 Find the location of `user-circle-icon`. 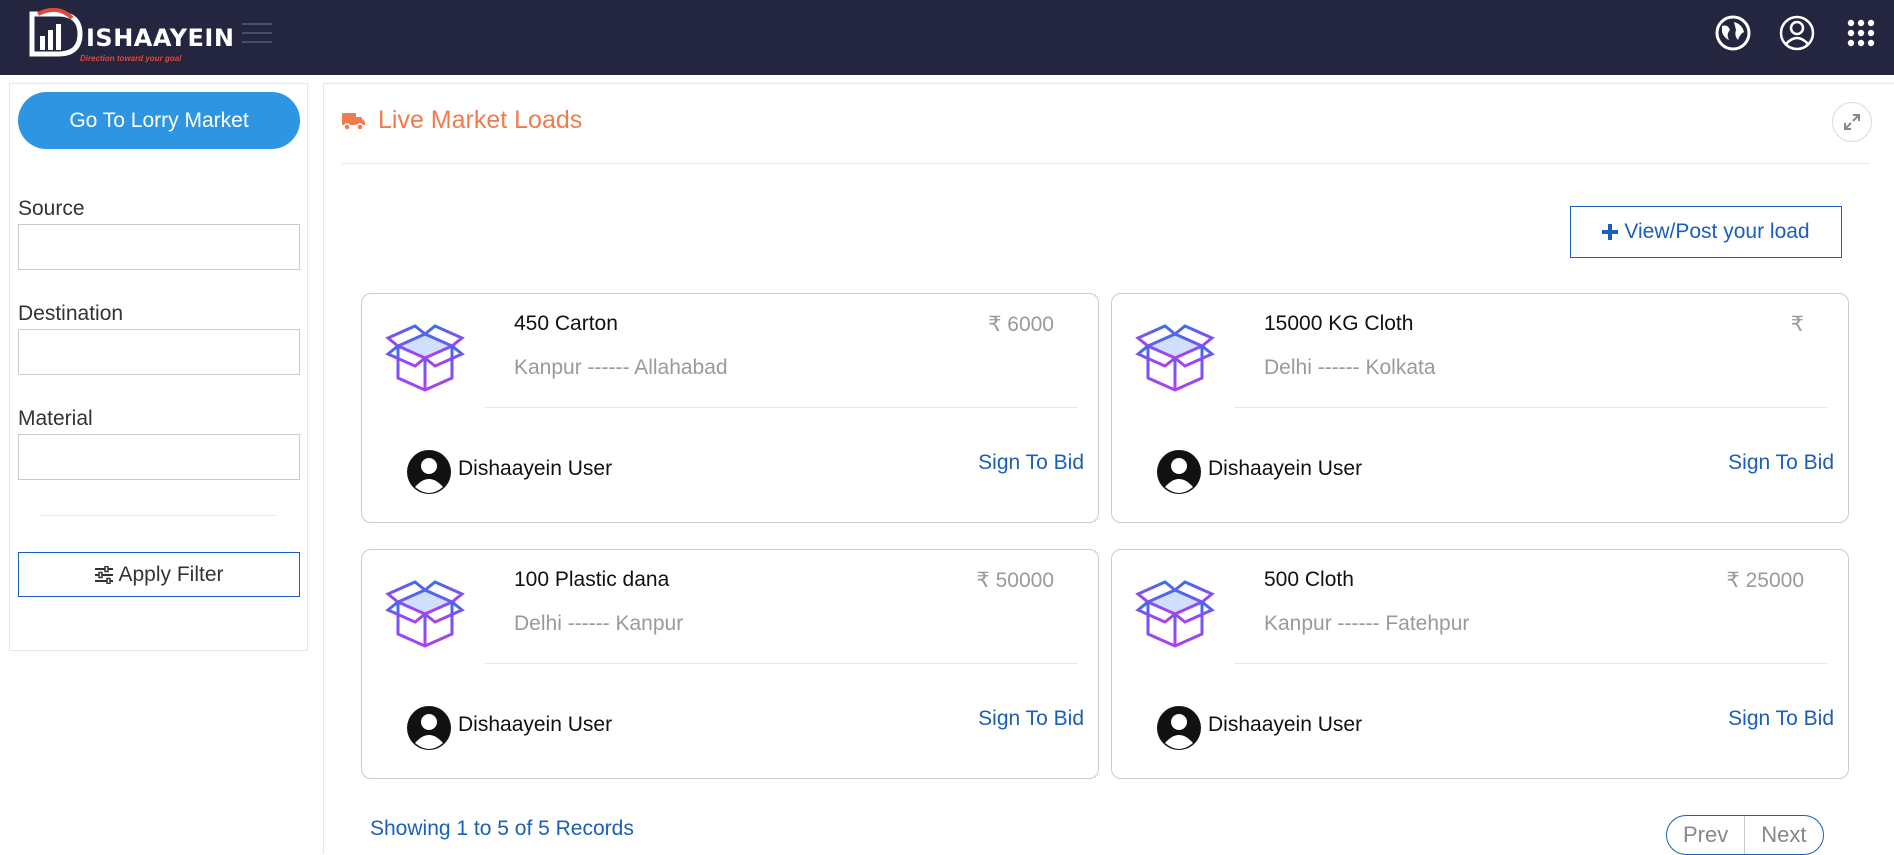

user-circle-icon is located at coordinates (1797, 33).